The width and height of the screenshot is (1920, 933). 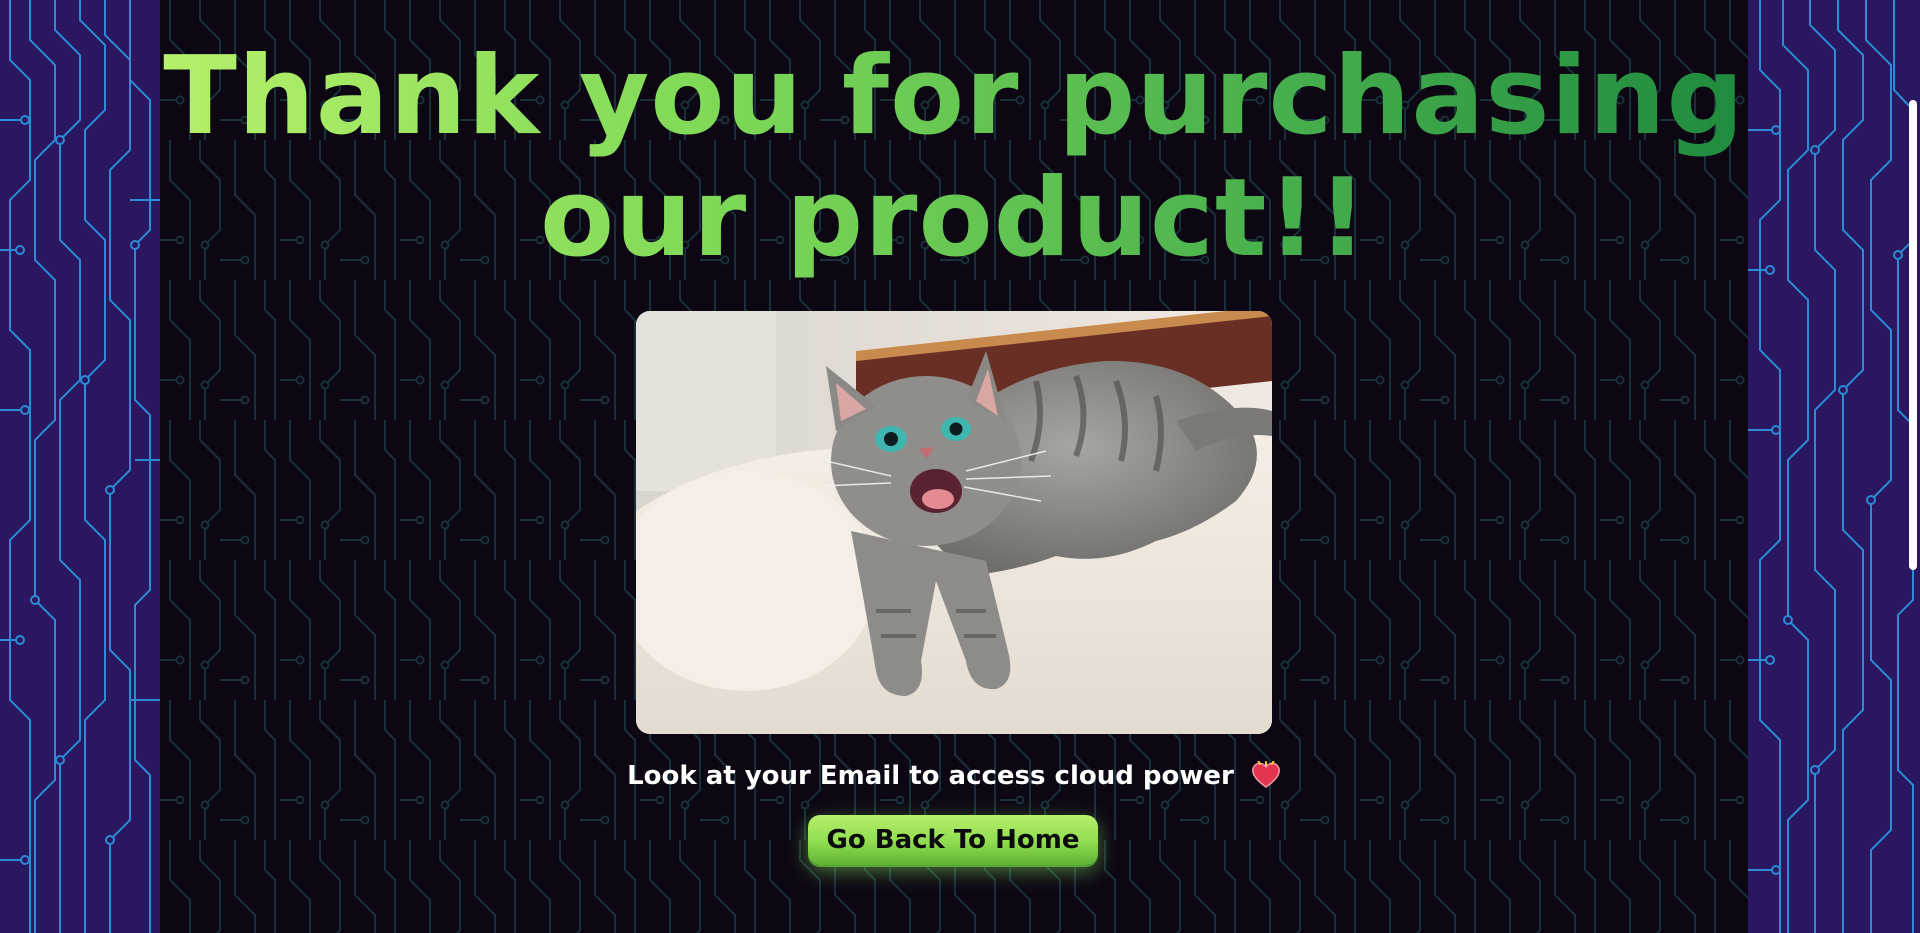 I want to click on circuit-pattern-right, so click(x=1831, y=466).